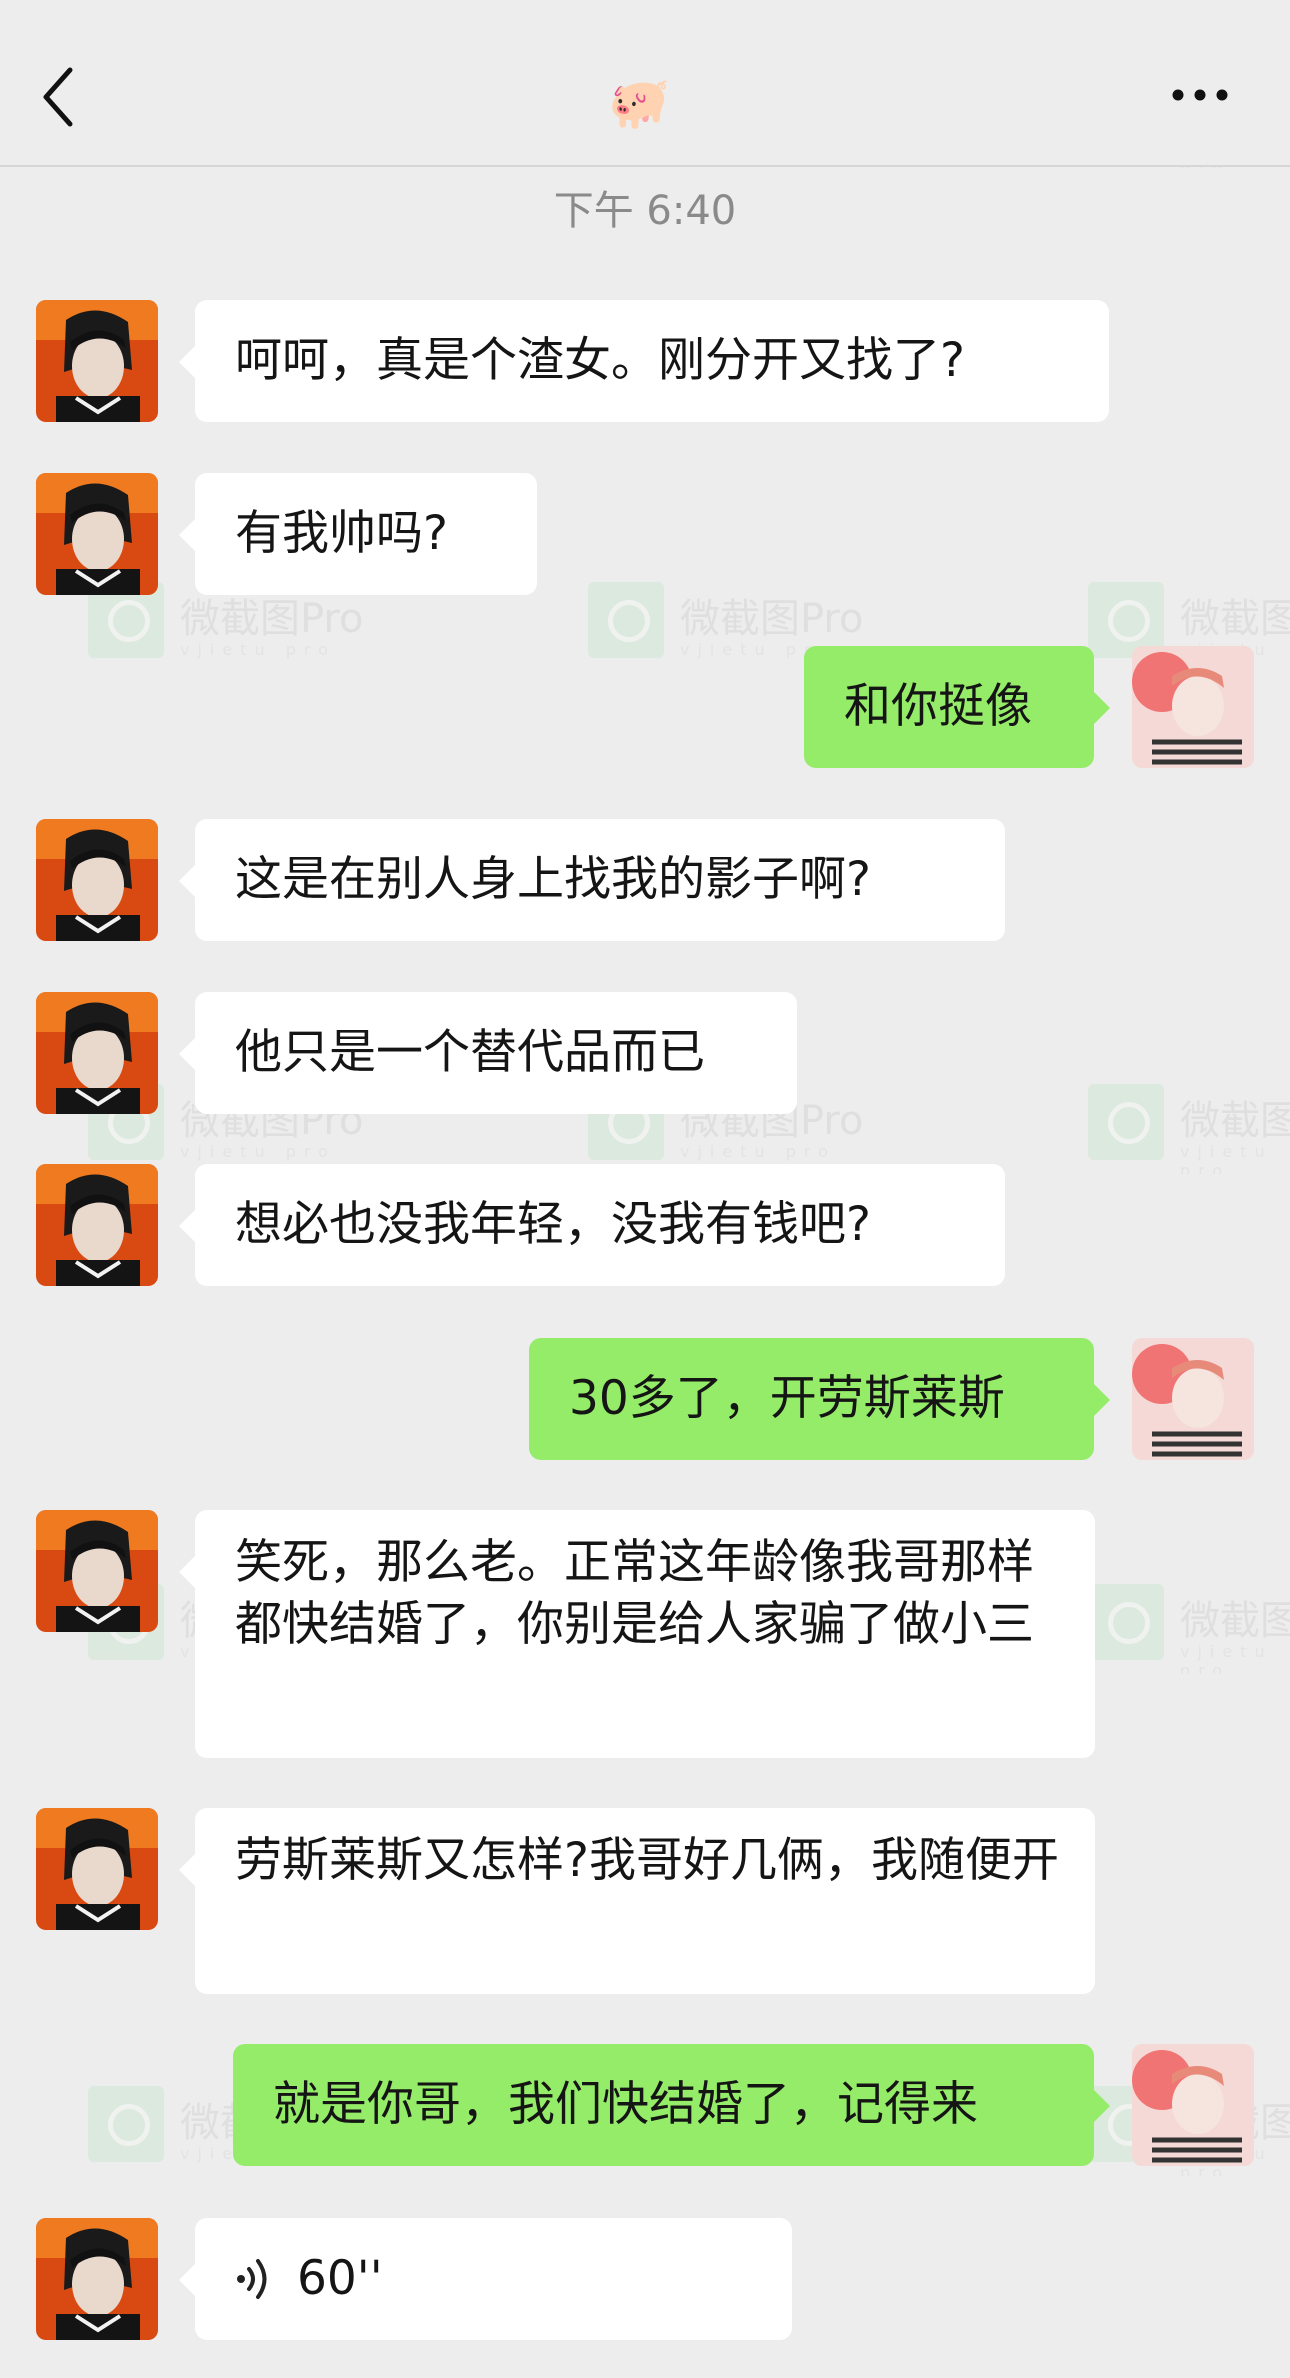 The width and height of the screenshot is (1290, 2378). What do you see at coordinates (340, 2278) in the screenshot?
I see `voice-duration: 60''` at bounding box center [340, 2278].